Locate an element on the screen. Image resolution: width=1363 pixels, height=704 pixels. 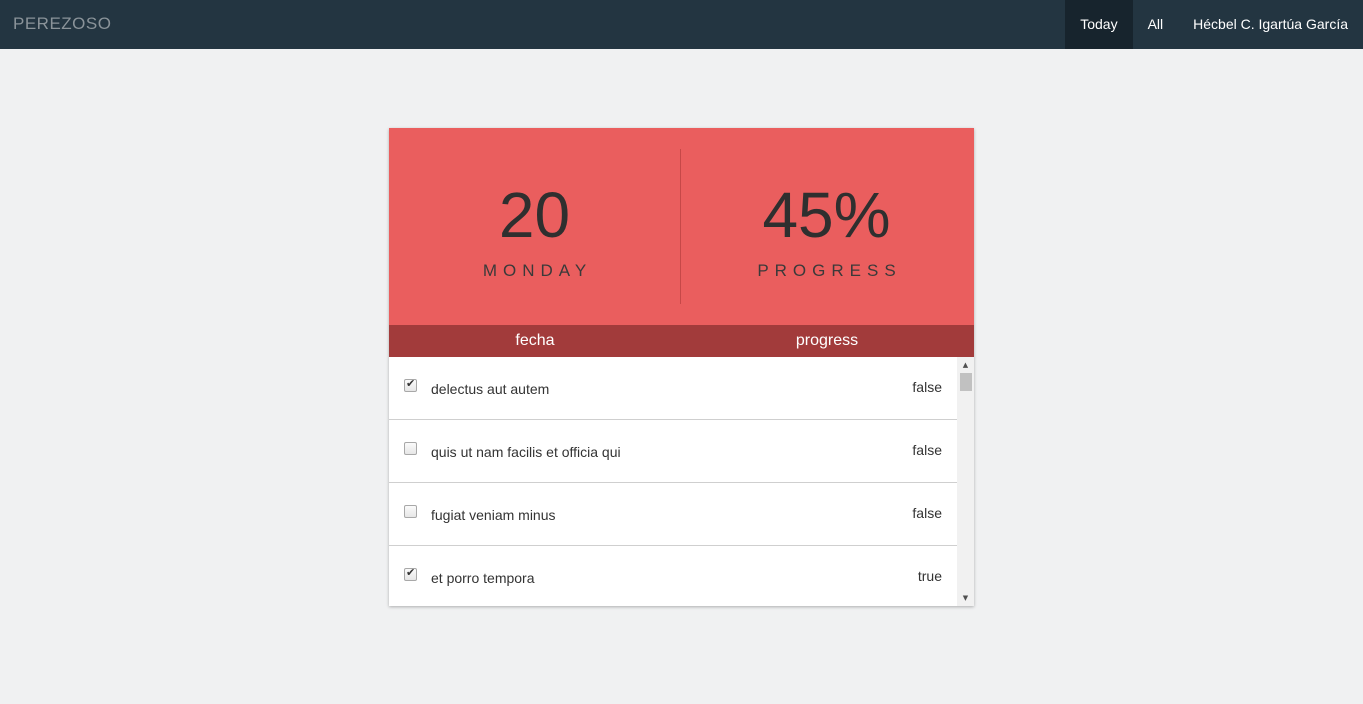
progress-stat: 45% PROGRESS is located at coordinates (826, 226).